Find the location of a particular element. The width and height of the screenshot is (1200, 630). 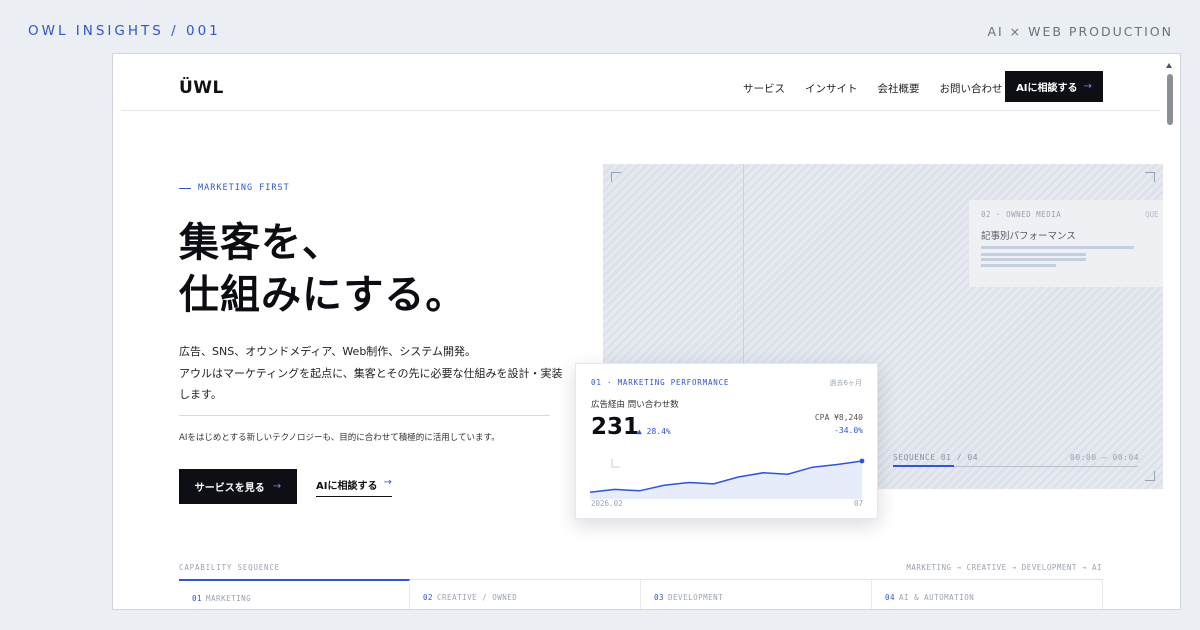

description-line-1: 広告、SNS、オウンドメディア、Web制作、システム開発。 is located at coordinates (327, 351).